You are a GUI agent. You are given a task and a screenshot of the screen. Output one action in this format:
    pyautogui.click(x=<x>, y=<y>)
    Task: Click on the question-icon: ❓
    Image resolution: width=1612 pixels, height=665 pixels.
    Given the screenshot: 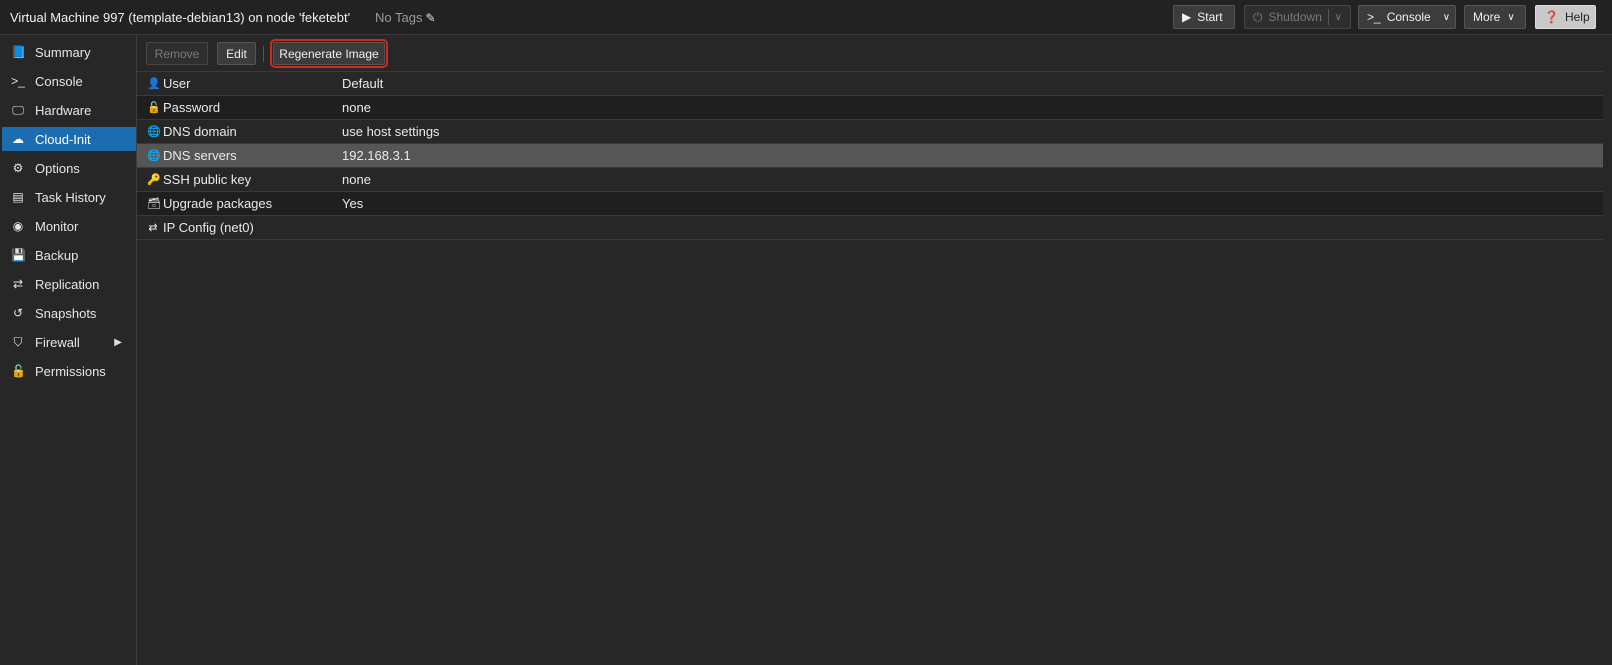 What is the action you would take?
    pyautogui.click(x=1551, y=17)
    